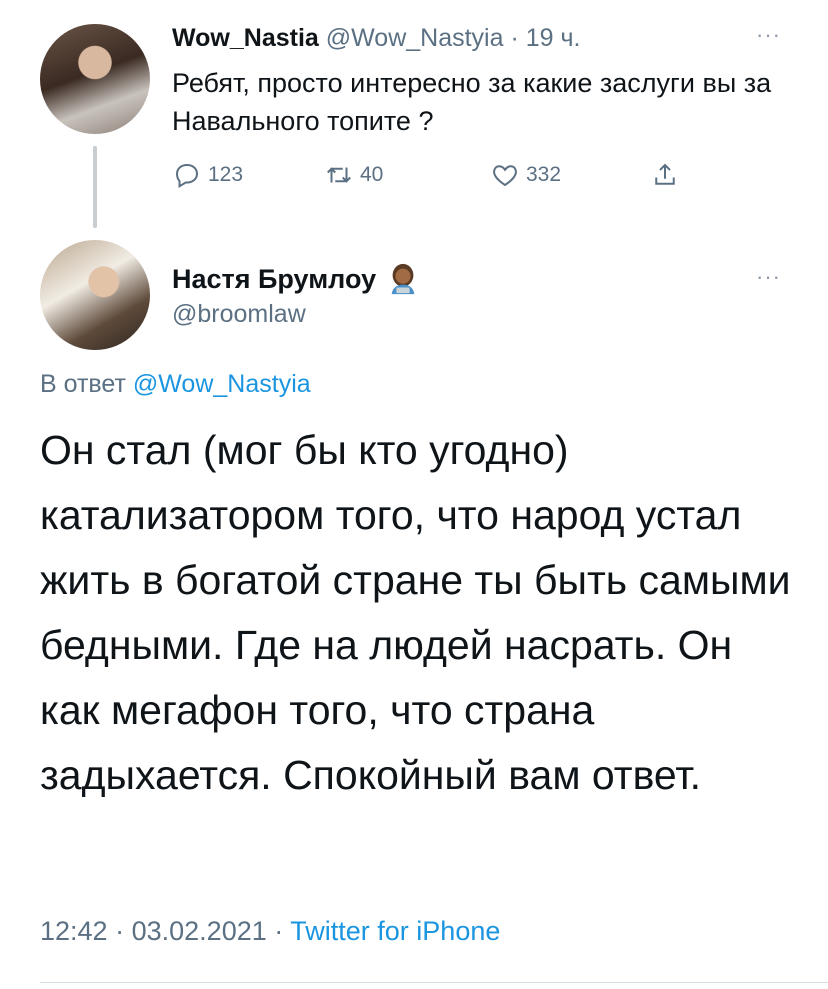  Describe the element at coordinates (239, 314) in the screenshot. I see `author-handle: @broomlaw` at that location.